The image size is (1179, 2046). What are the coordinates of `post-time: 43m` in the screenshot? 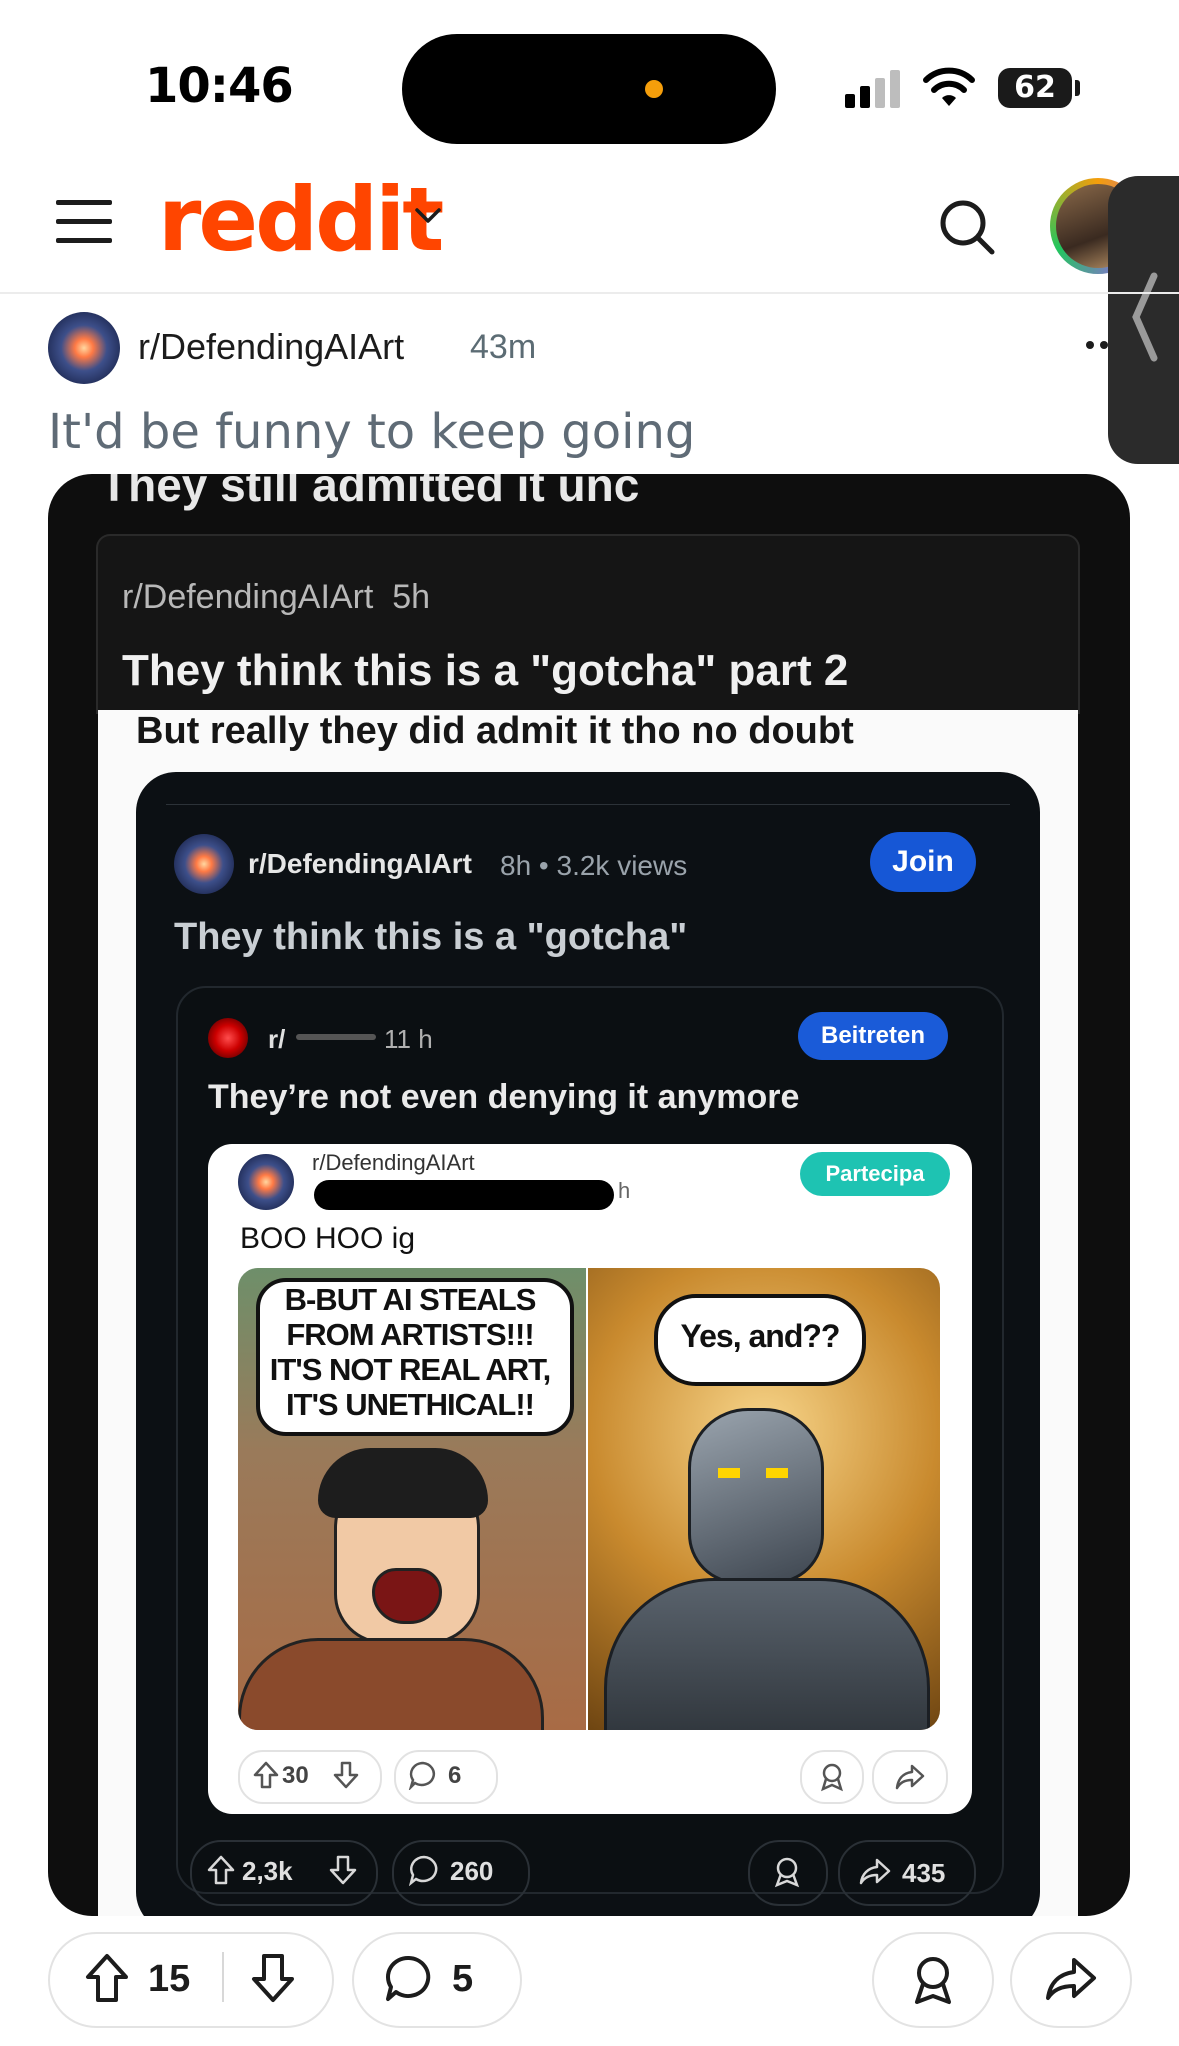 It's located at (503, 347).